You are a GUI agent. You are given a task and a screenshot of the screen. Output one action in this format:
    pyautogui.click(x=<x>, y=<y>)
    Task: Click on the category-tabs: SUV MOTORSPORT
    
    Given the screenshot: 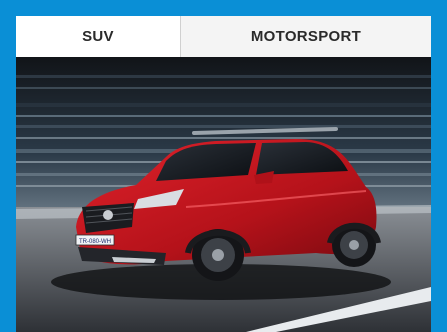 What is the action you would take?
    pyautogui.click(x=223, y=36)
    